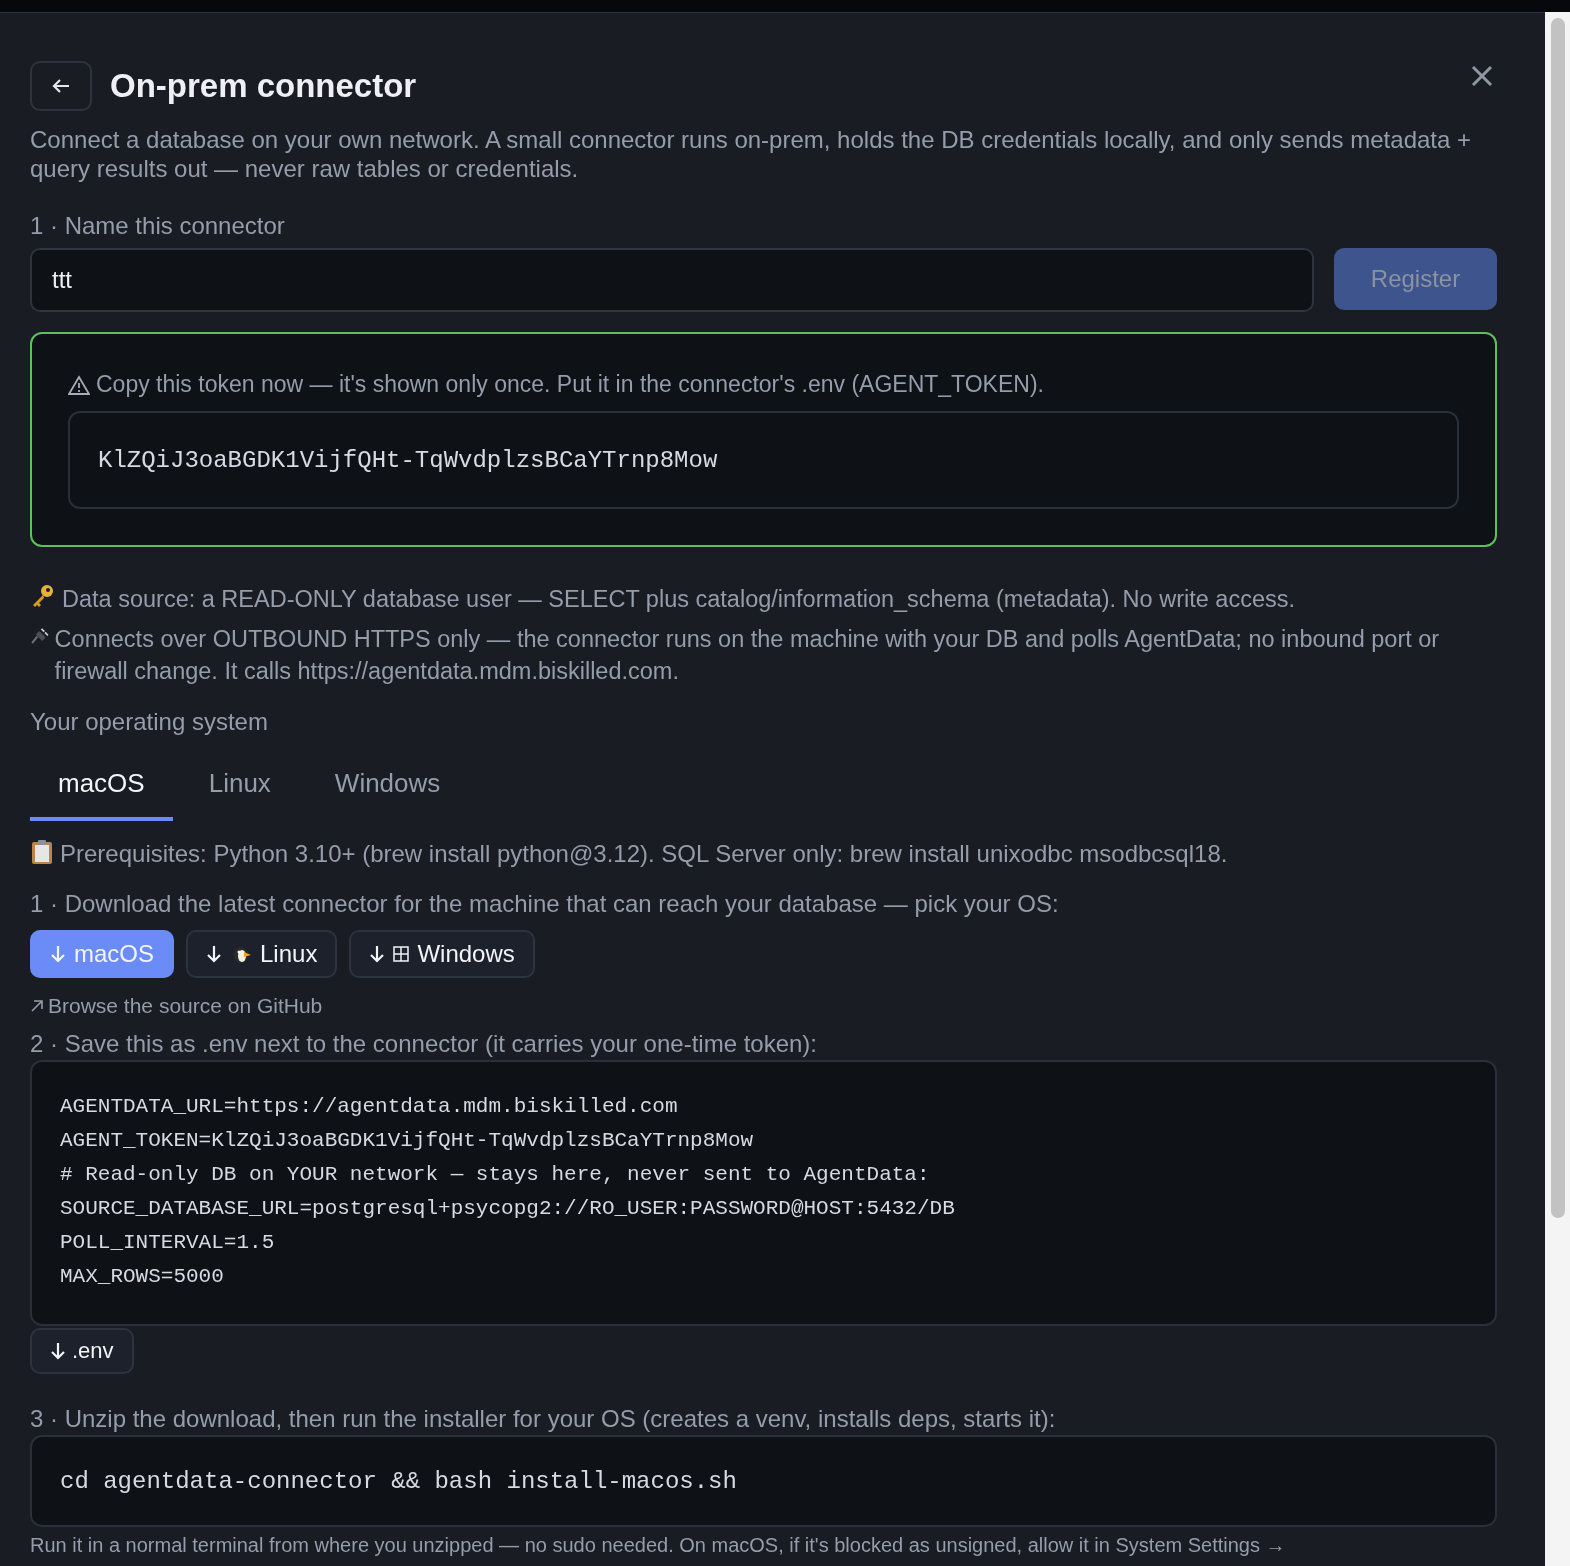  What do you see at coordinates (407, 1141) in the screenshot?
I see `code-line: AGENT_TOKEN=KlZQiJ3oaBGDK1VijfQHt-TqWvdplzsBCaYTrnp8Mow` at bounding box center [407, 1141].